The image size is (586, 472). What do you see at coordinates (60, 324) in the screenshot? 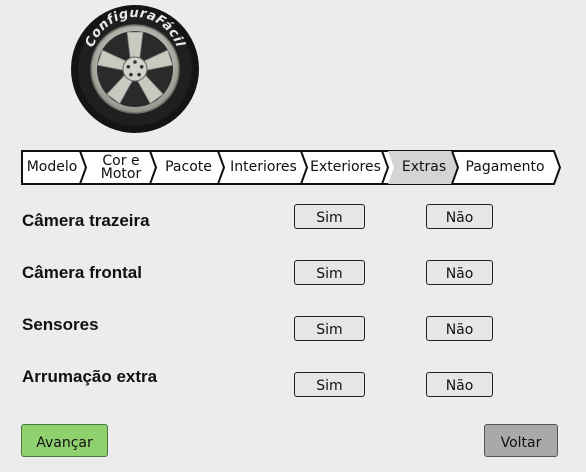
I see `option-label-sensores: Sensores` at bounding box center [60, 324].